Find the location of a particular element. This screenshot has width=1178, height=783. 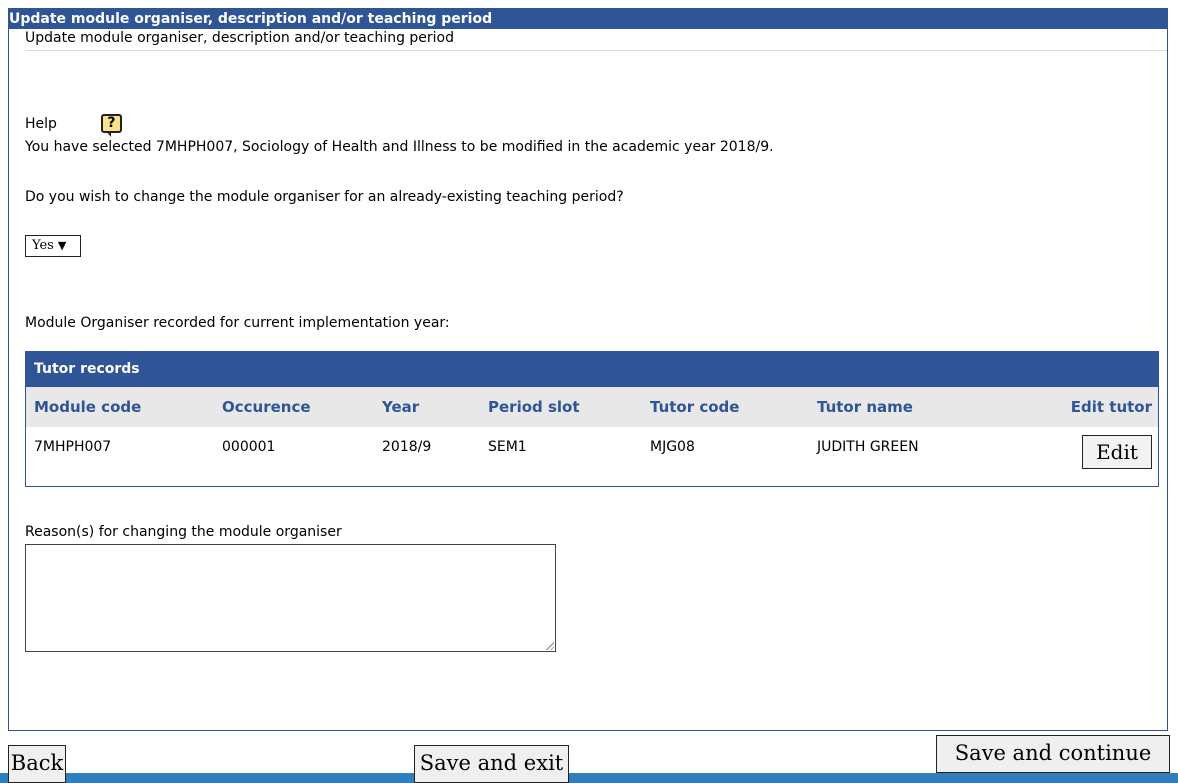

cell-tutor-code: MJG08 is located at coordinates (672, 447).